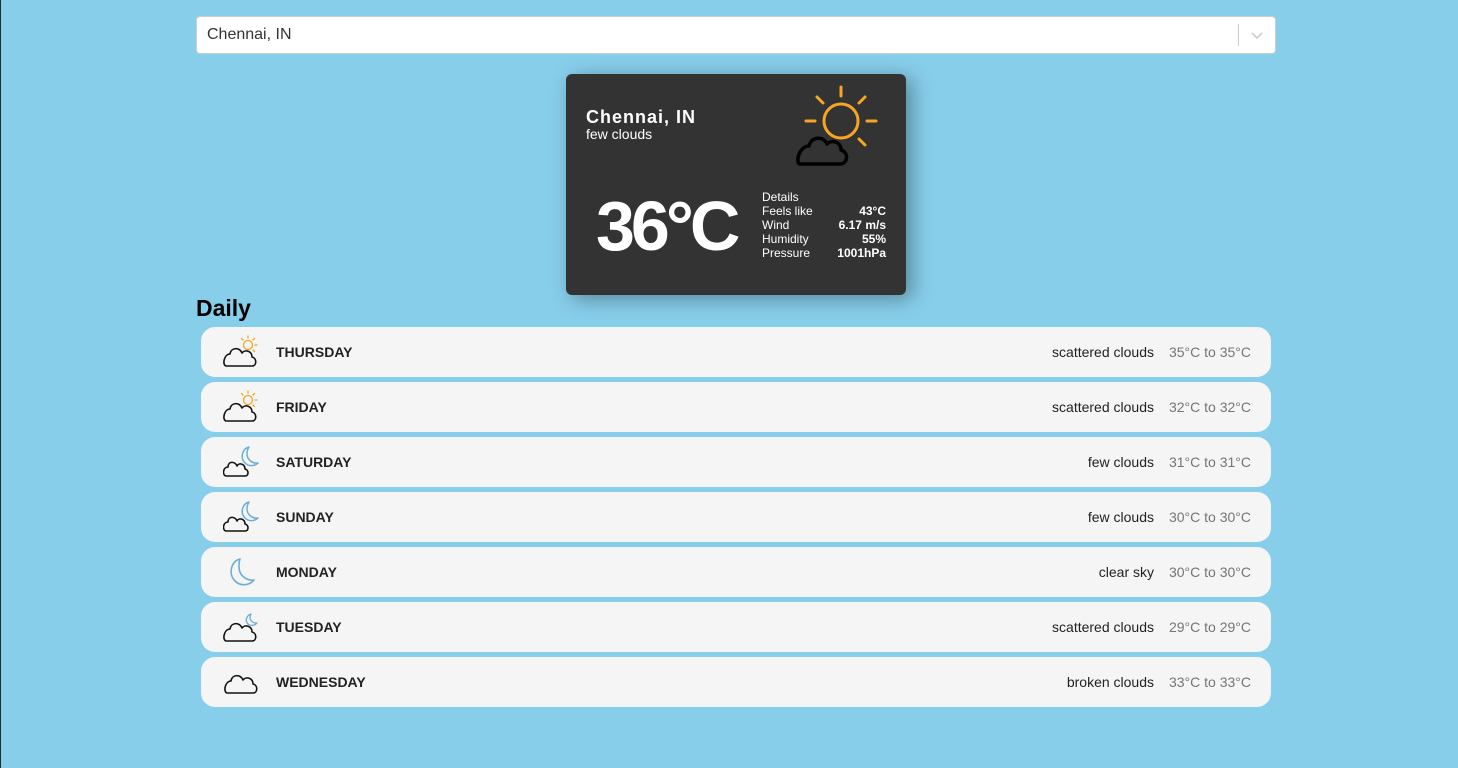 The width and height of the screenshot is (1458, 768). I want to click on detail-label: Feels like, so click(787, 211).